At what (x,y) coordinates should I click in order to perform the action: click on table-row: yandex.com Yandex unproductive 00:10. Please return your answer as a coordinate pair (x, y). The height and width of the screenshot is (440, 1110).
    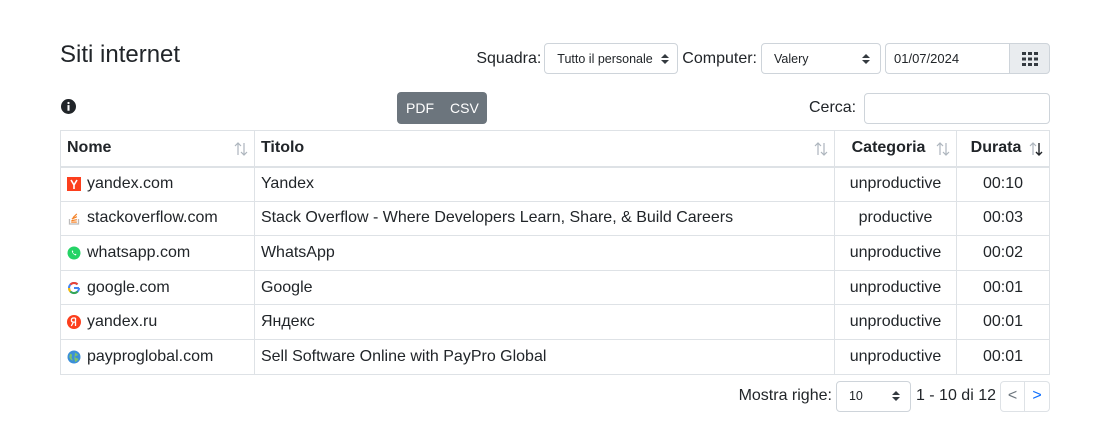
    Looking at the image, I should click on (555, 184).